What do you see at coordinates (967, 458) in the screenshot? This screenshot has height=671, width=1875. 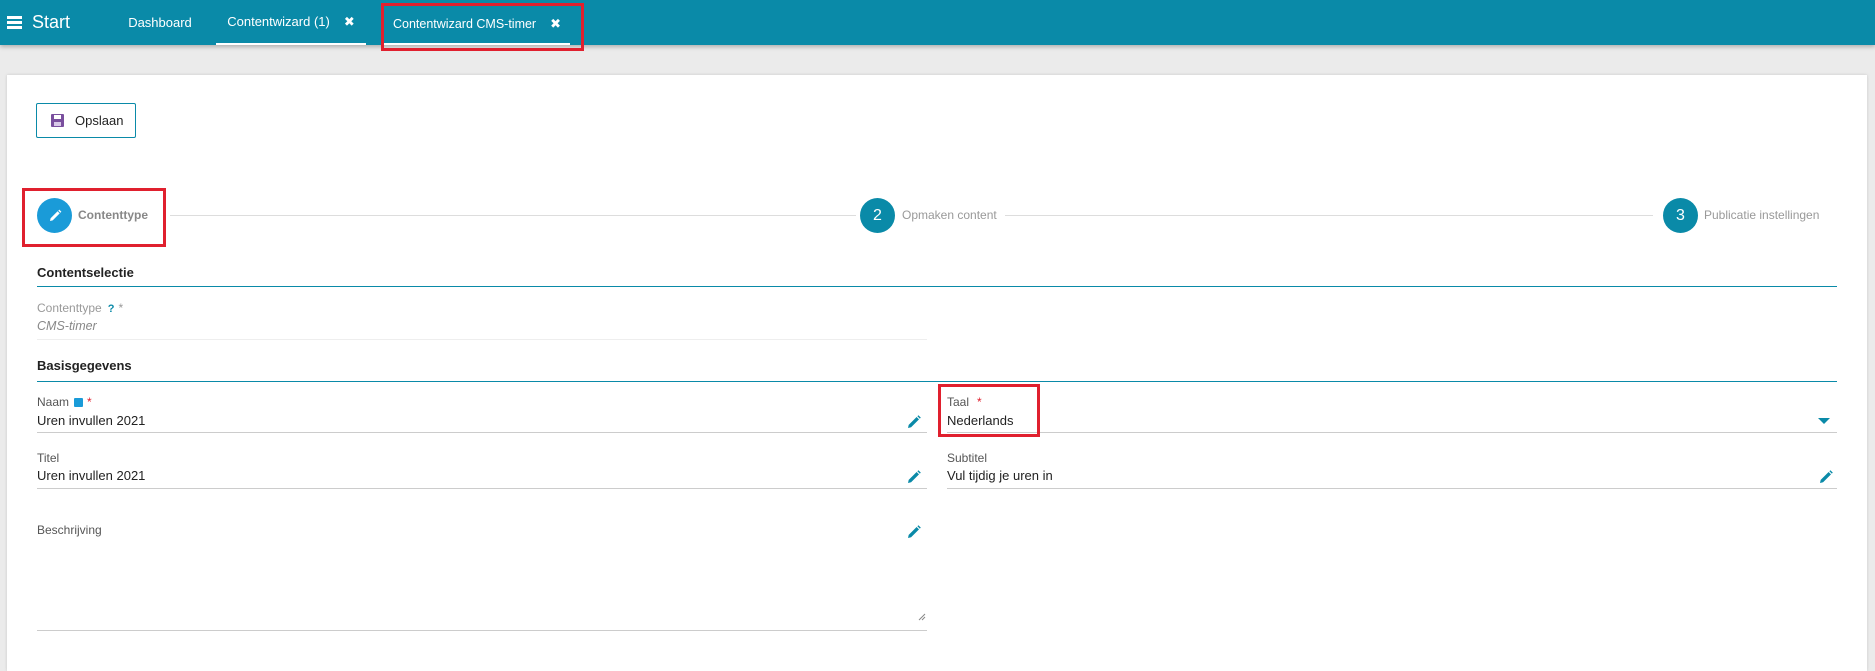 I see `subtitel-field-label: Subtitel` at bounding box center [967, 458].